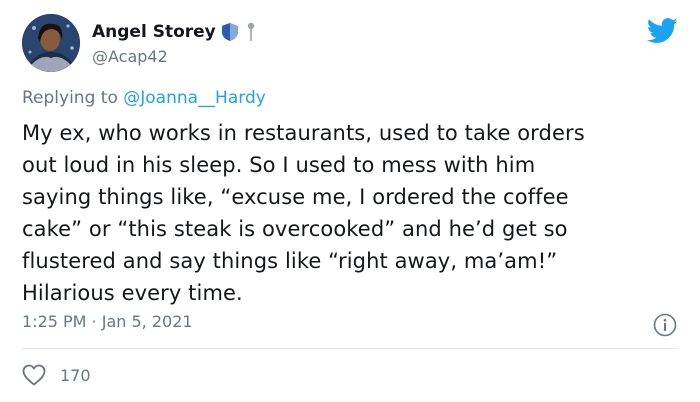 This screenshot has width=700, height=402. I want to click on pin-icon, so click(251, 31).